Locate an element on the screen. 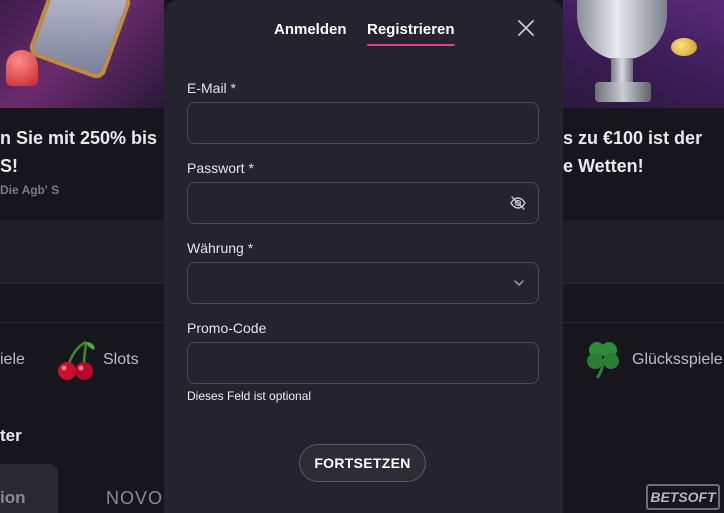  trophy-base is located at coordinates (623, 92).